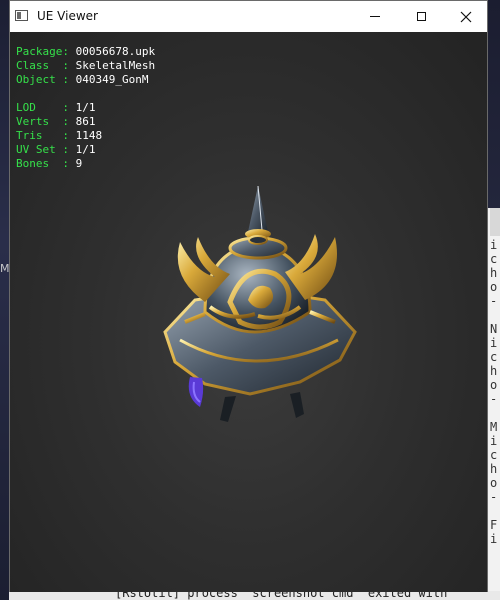  I want to click on info-uvset: UV Set : 1/1, so click(85, 150).